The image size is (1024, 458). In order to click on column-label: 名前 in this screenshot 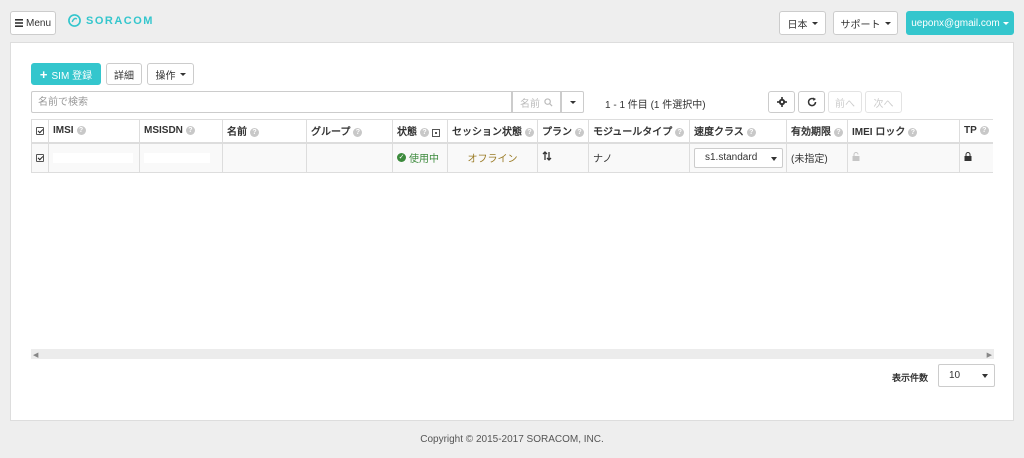, I will do `click(237, 133)`.